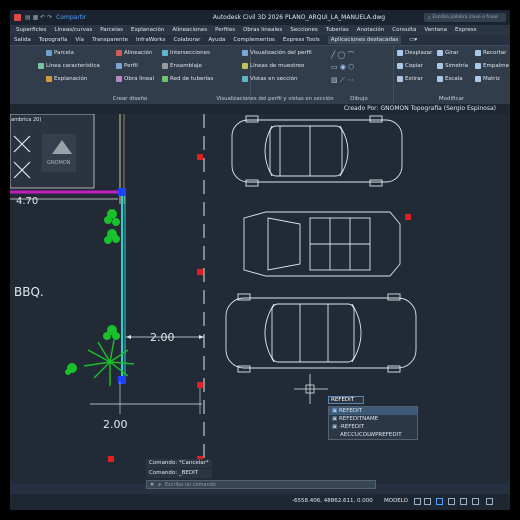 Image resolution: width=520 pixels, height=520 pixels. I want to click on simetria-button: Simetría, so click(452, 66).